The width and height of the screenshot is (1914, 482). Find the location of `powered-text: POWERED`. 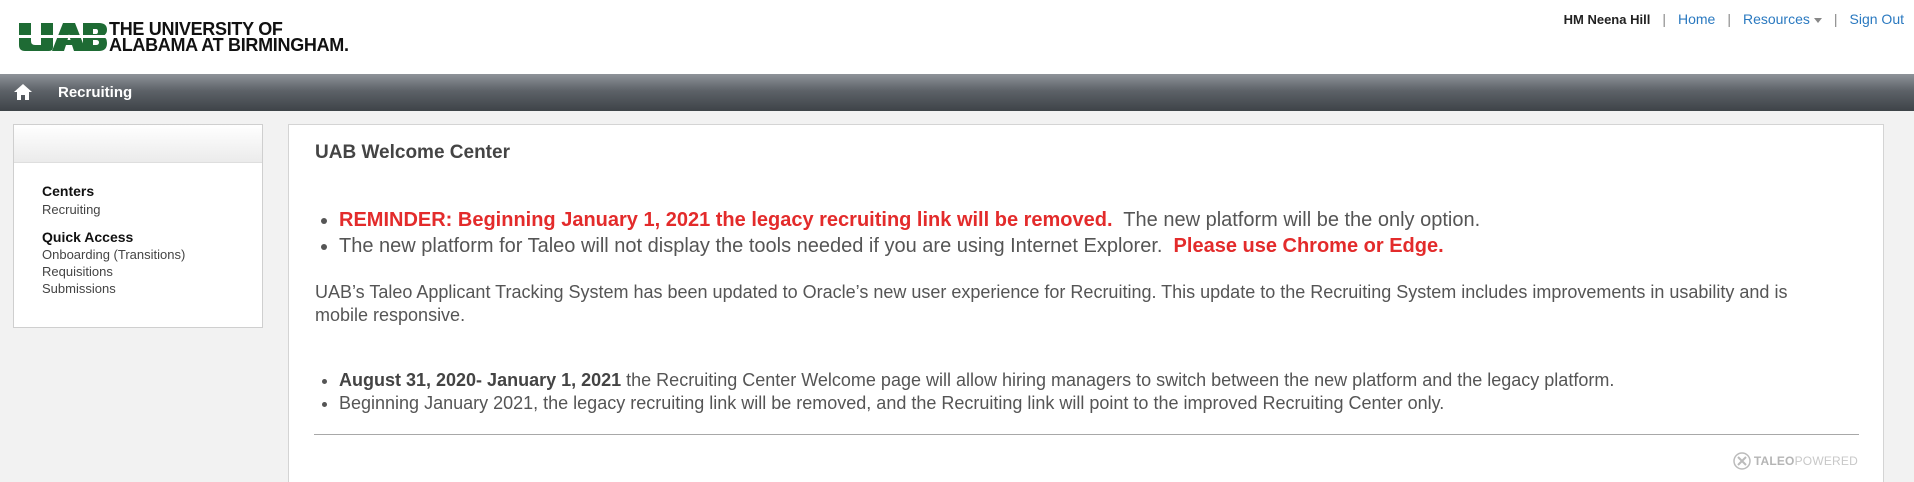

powered-text: POWERED is located at coordinates (1826, 461).